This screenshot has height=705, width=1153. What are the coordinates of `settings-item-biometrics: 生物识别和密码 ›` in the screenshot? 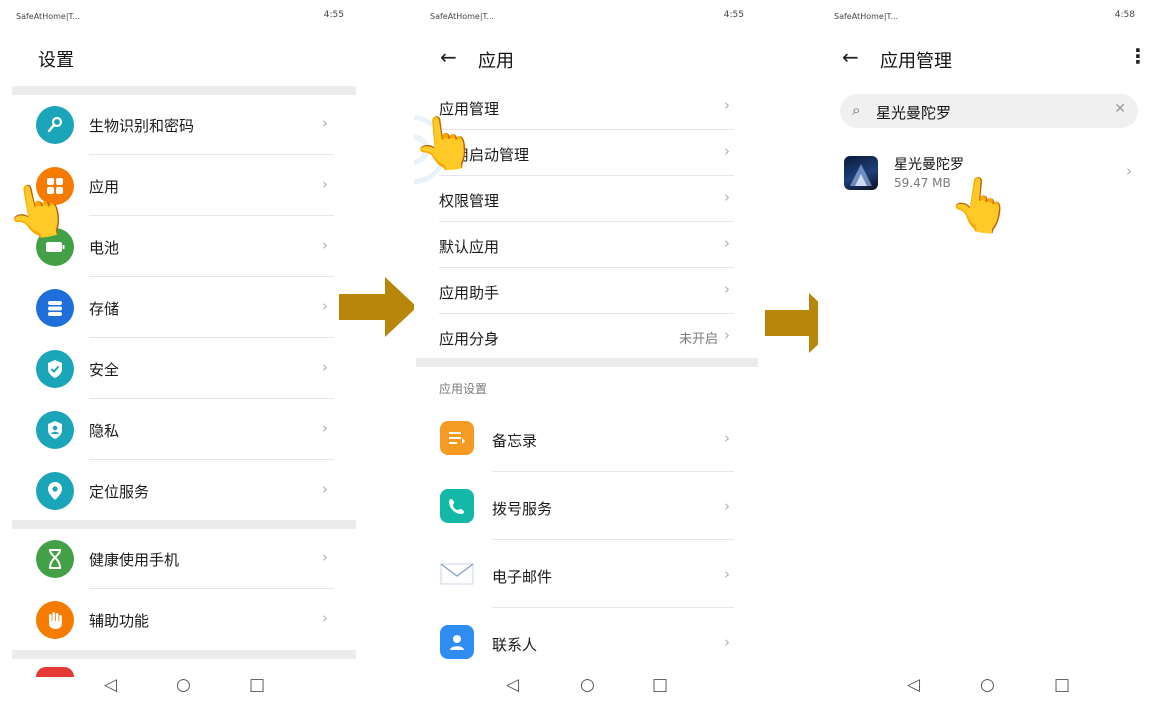 It's located at (181, 125).